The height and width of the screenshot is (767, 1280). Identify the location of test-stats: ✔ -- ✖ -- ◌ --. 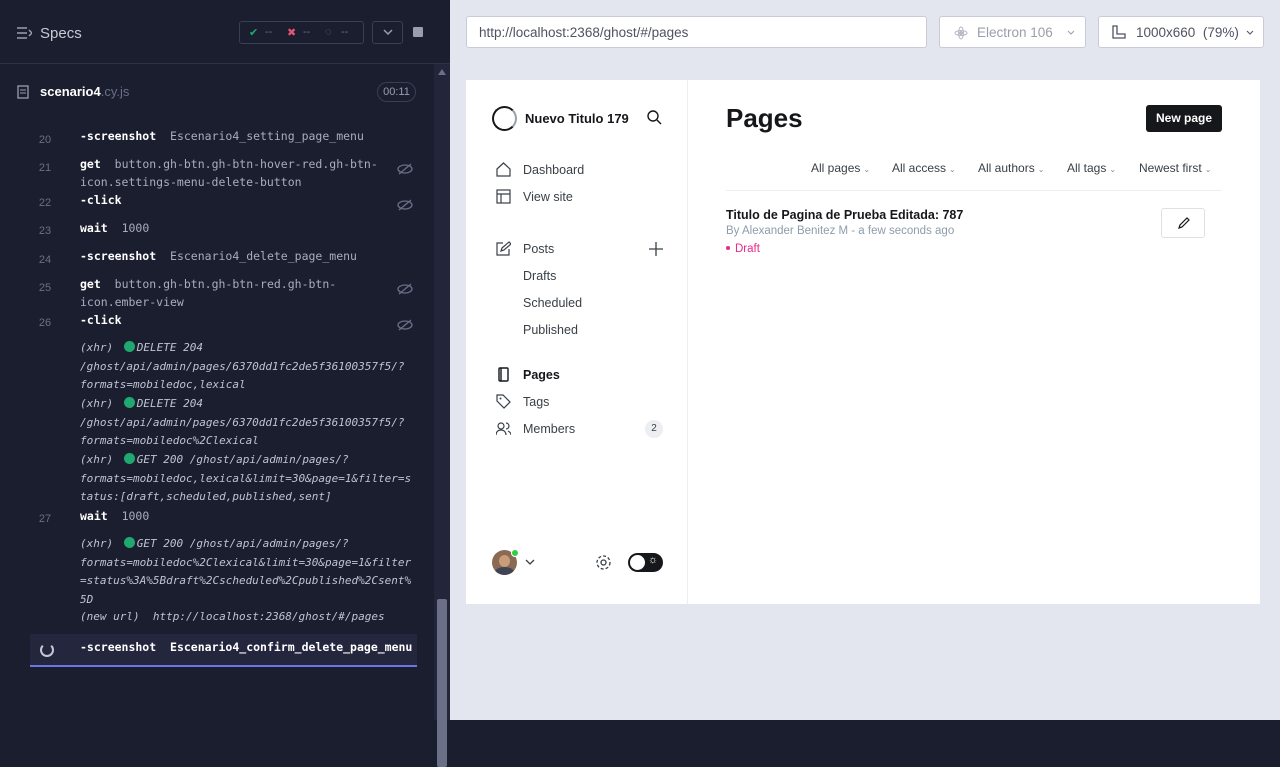
(301, 32).